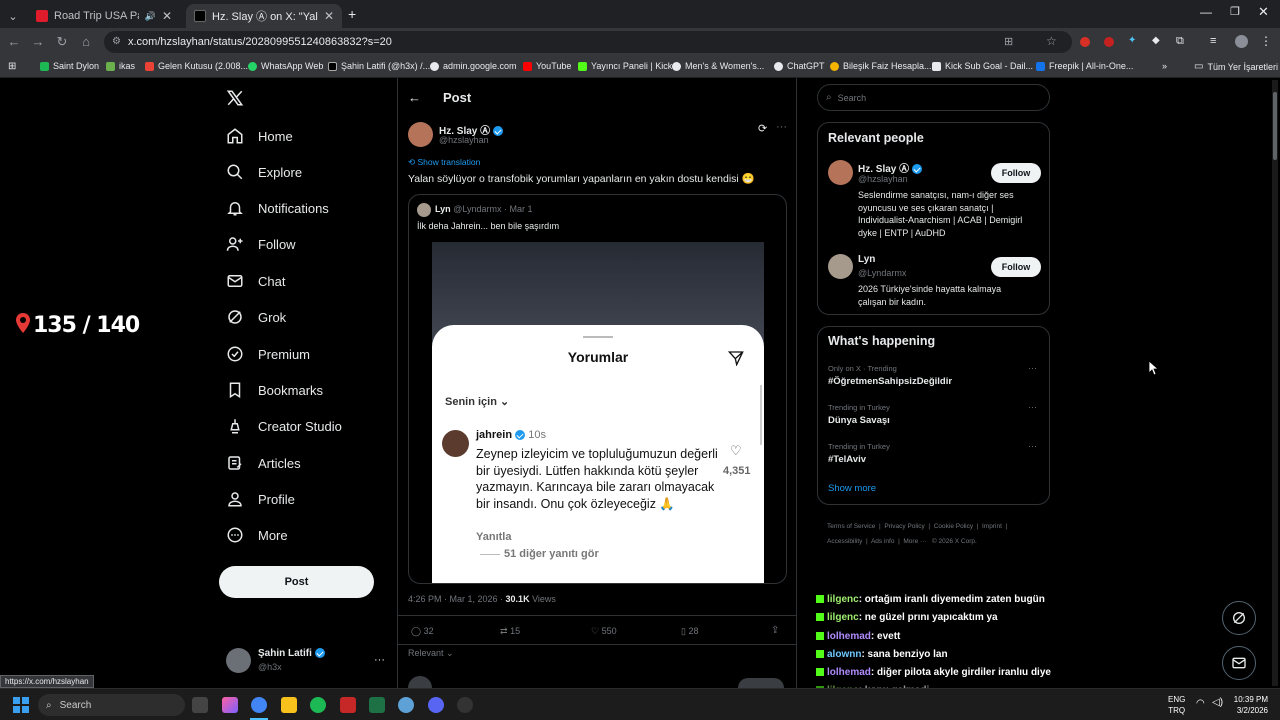  Describe the element at coordinates (268, 354) in the screenshot. I see `nav-premium: Premium` at that location.